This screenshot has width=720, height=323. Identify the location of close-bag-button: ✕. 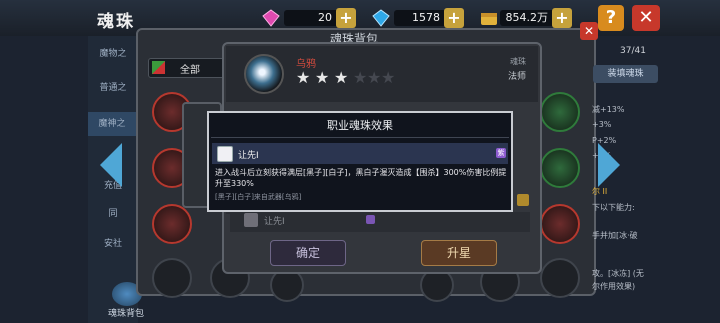
(589, 31).